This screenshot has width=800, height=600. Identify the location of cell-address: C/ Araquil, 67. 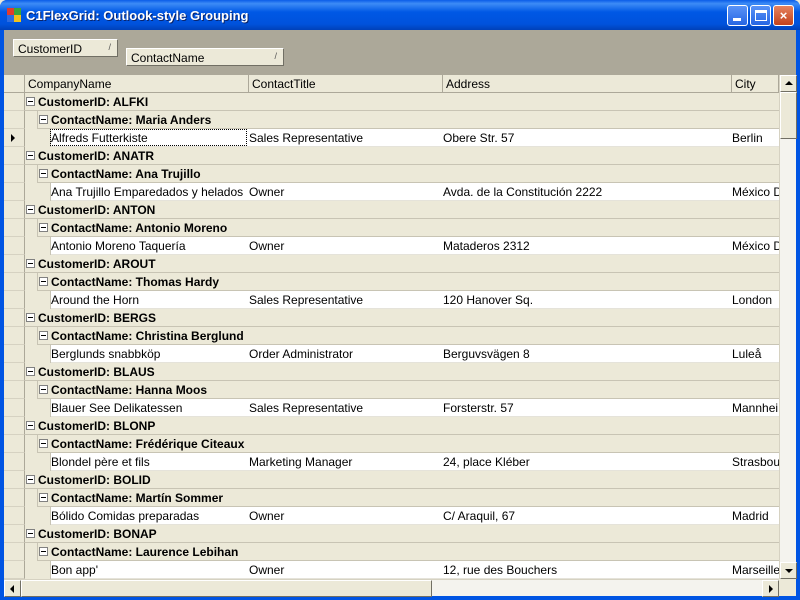
(587, 516).